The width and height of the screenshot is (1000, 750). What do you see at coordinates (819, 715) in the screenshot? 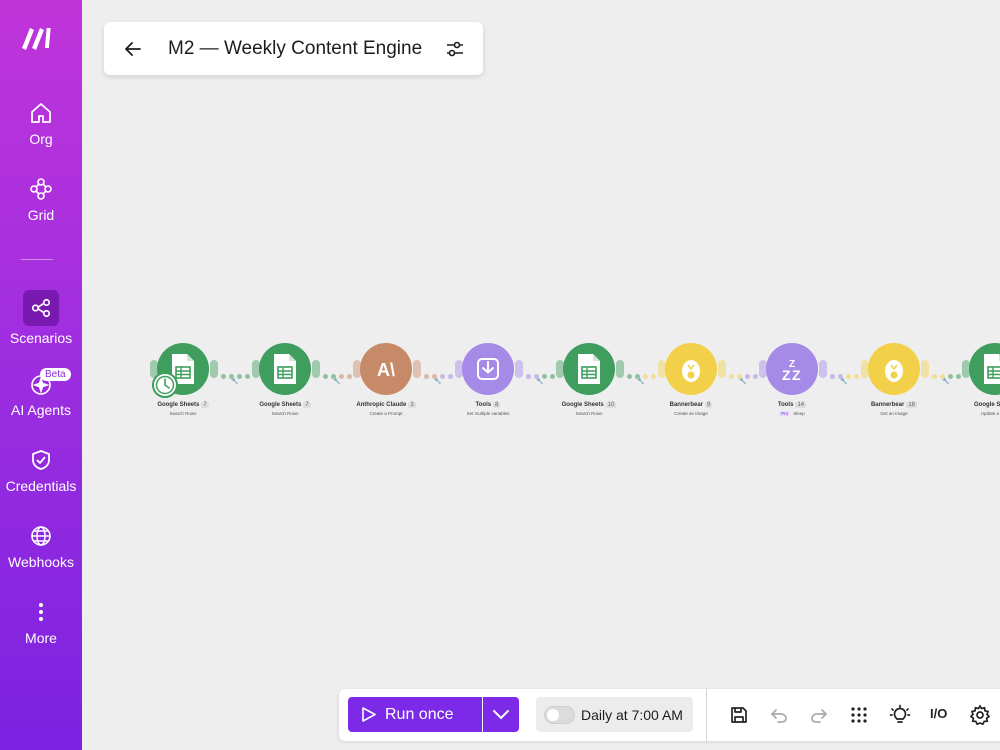
I see `redo-icon` at bounding box center [819, 715].